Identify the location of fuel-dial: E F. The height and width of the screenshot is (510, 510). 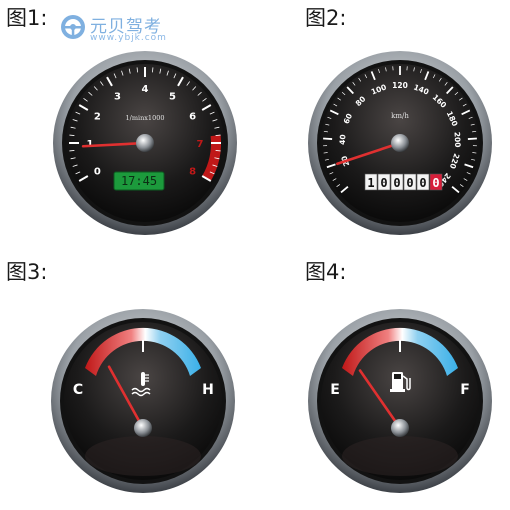
(400, 401).